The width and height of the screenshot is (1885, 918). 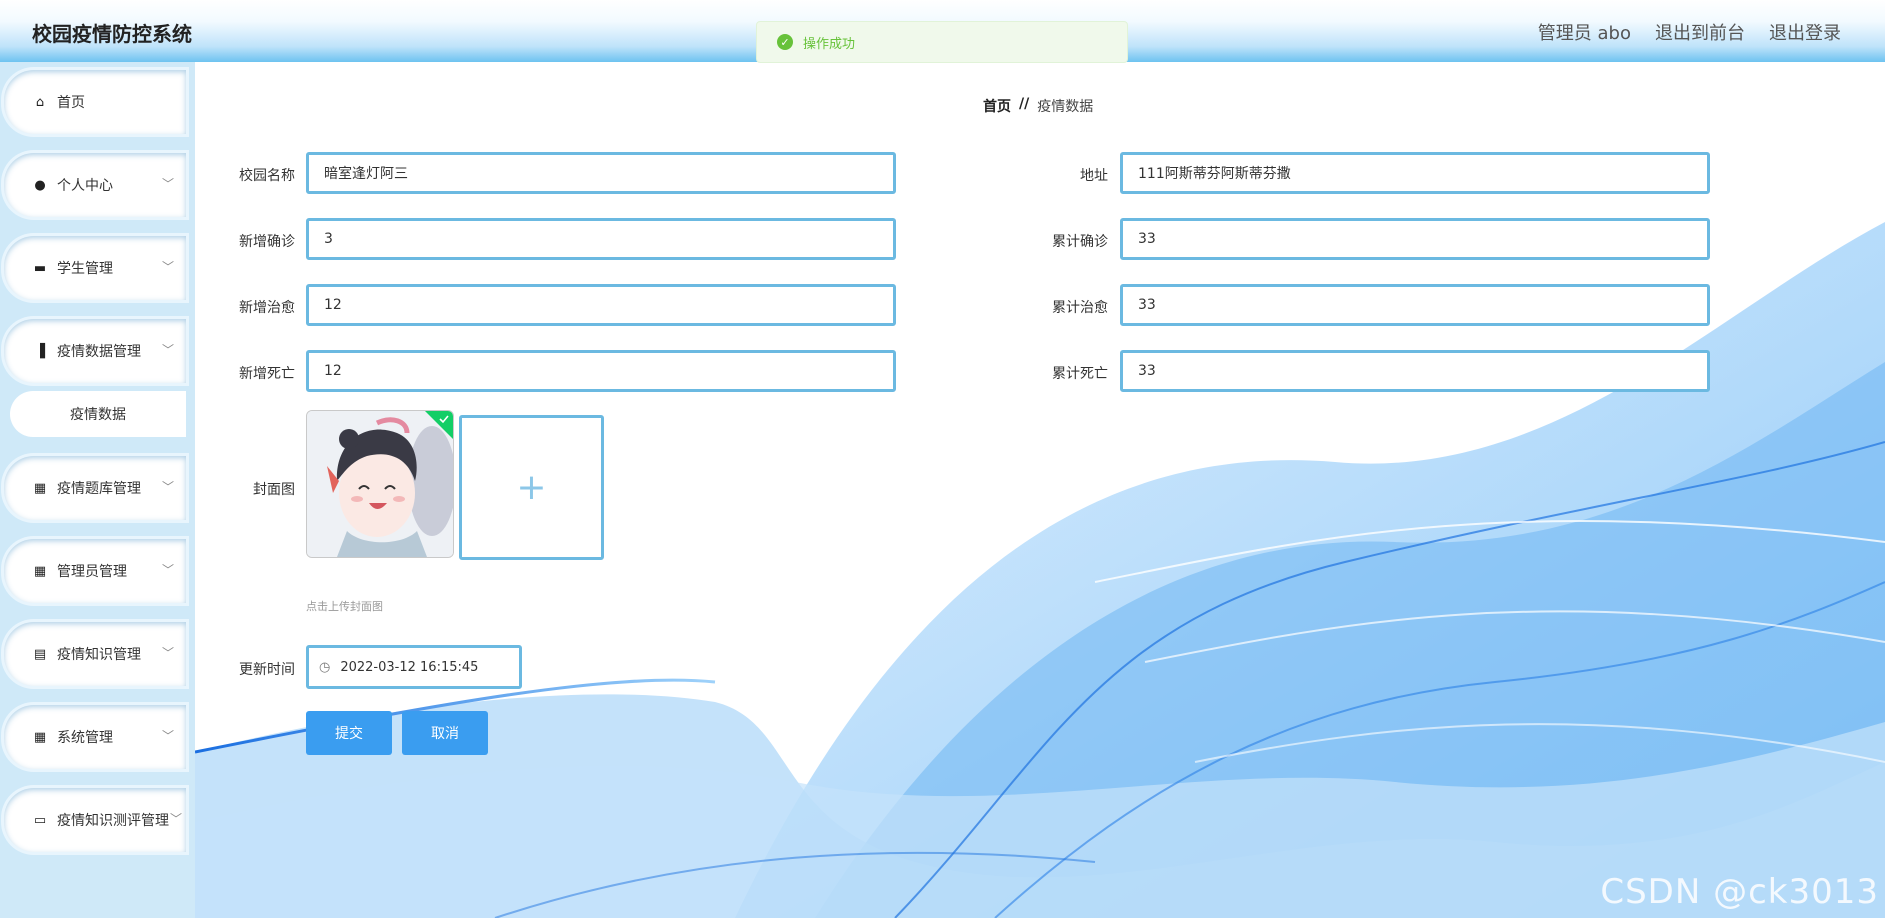 What do you see at coordinates (1065, 107) in the screenshot?
I see `breadcrumb-current: 疫情数据` at bounding box center [1065, 107].